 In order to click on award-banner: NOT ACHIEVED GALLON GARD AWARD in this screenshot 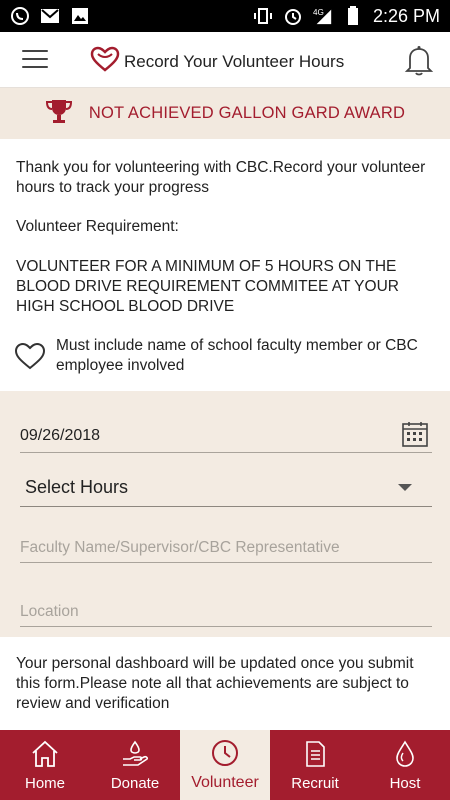, I will do `click(225, 113)`.